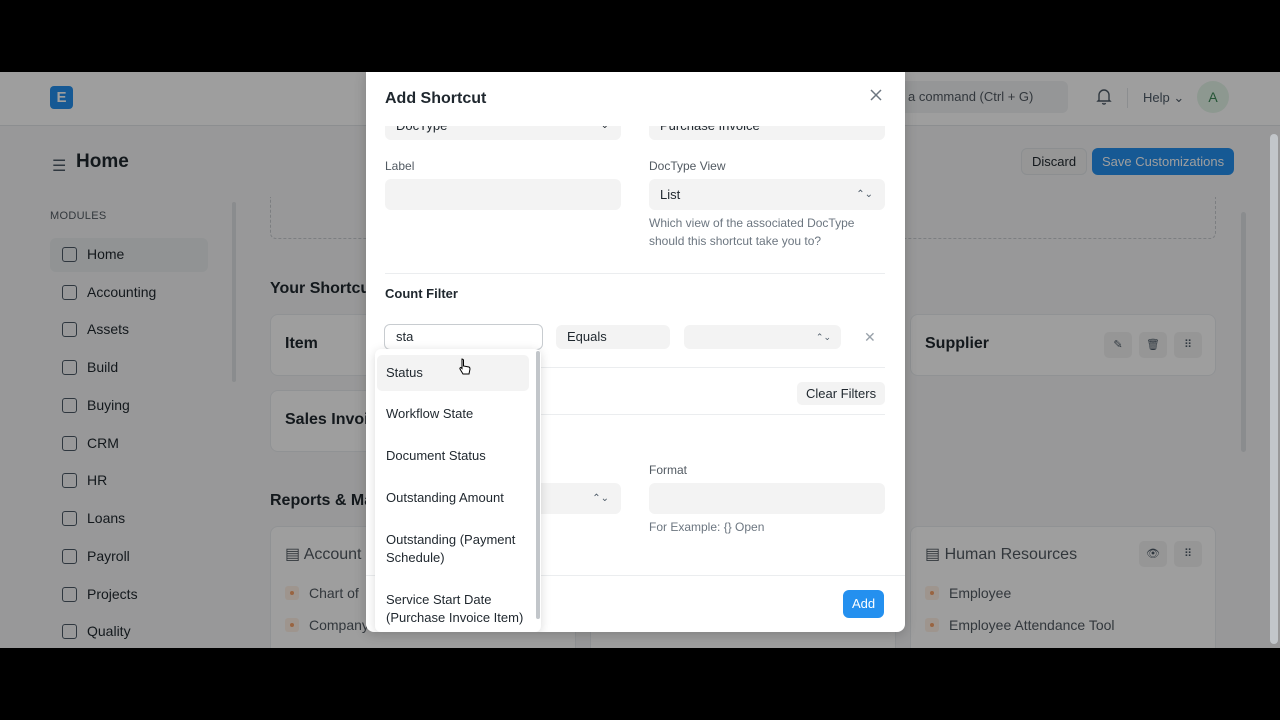  What do you see at coordinates (707, 527) in the screenshot?
I see `format-help: For Example: {} Open` at bounding box center [707, 527].